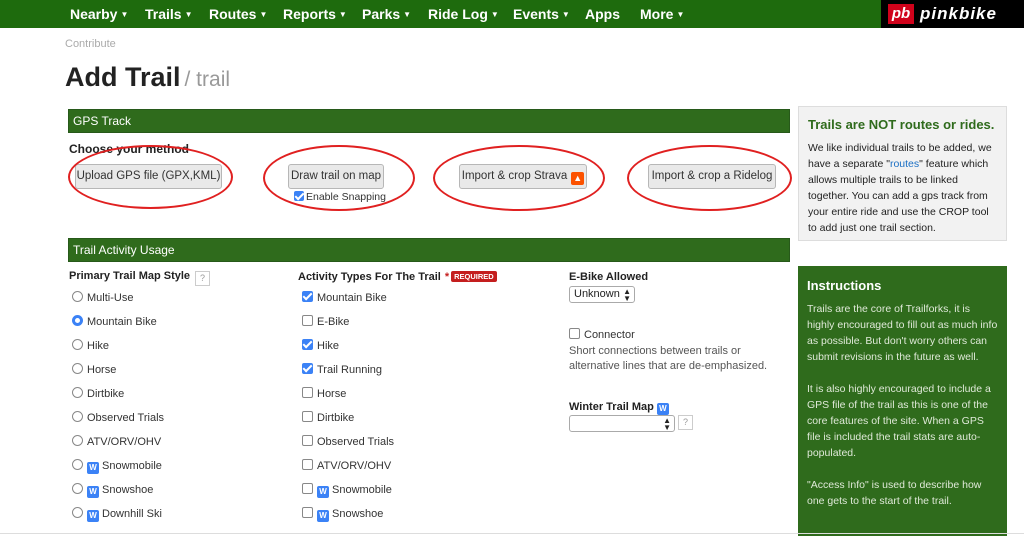 The width and height of the screenshot is (1024, 536). I want to click on connector-label: Connector, so click(609, 335).